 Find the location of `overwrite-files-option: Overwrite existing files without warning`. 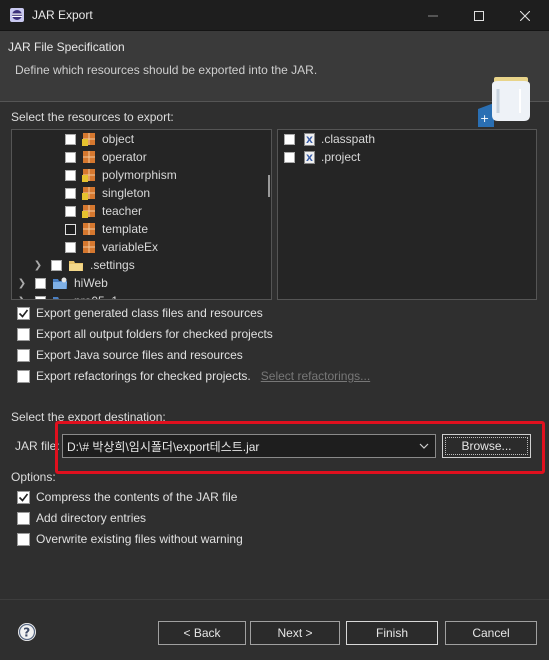

overwrite-files-option: Overwrite existing files without warning is located at coordinates (130, 539).